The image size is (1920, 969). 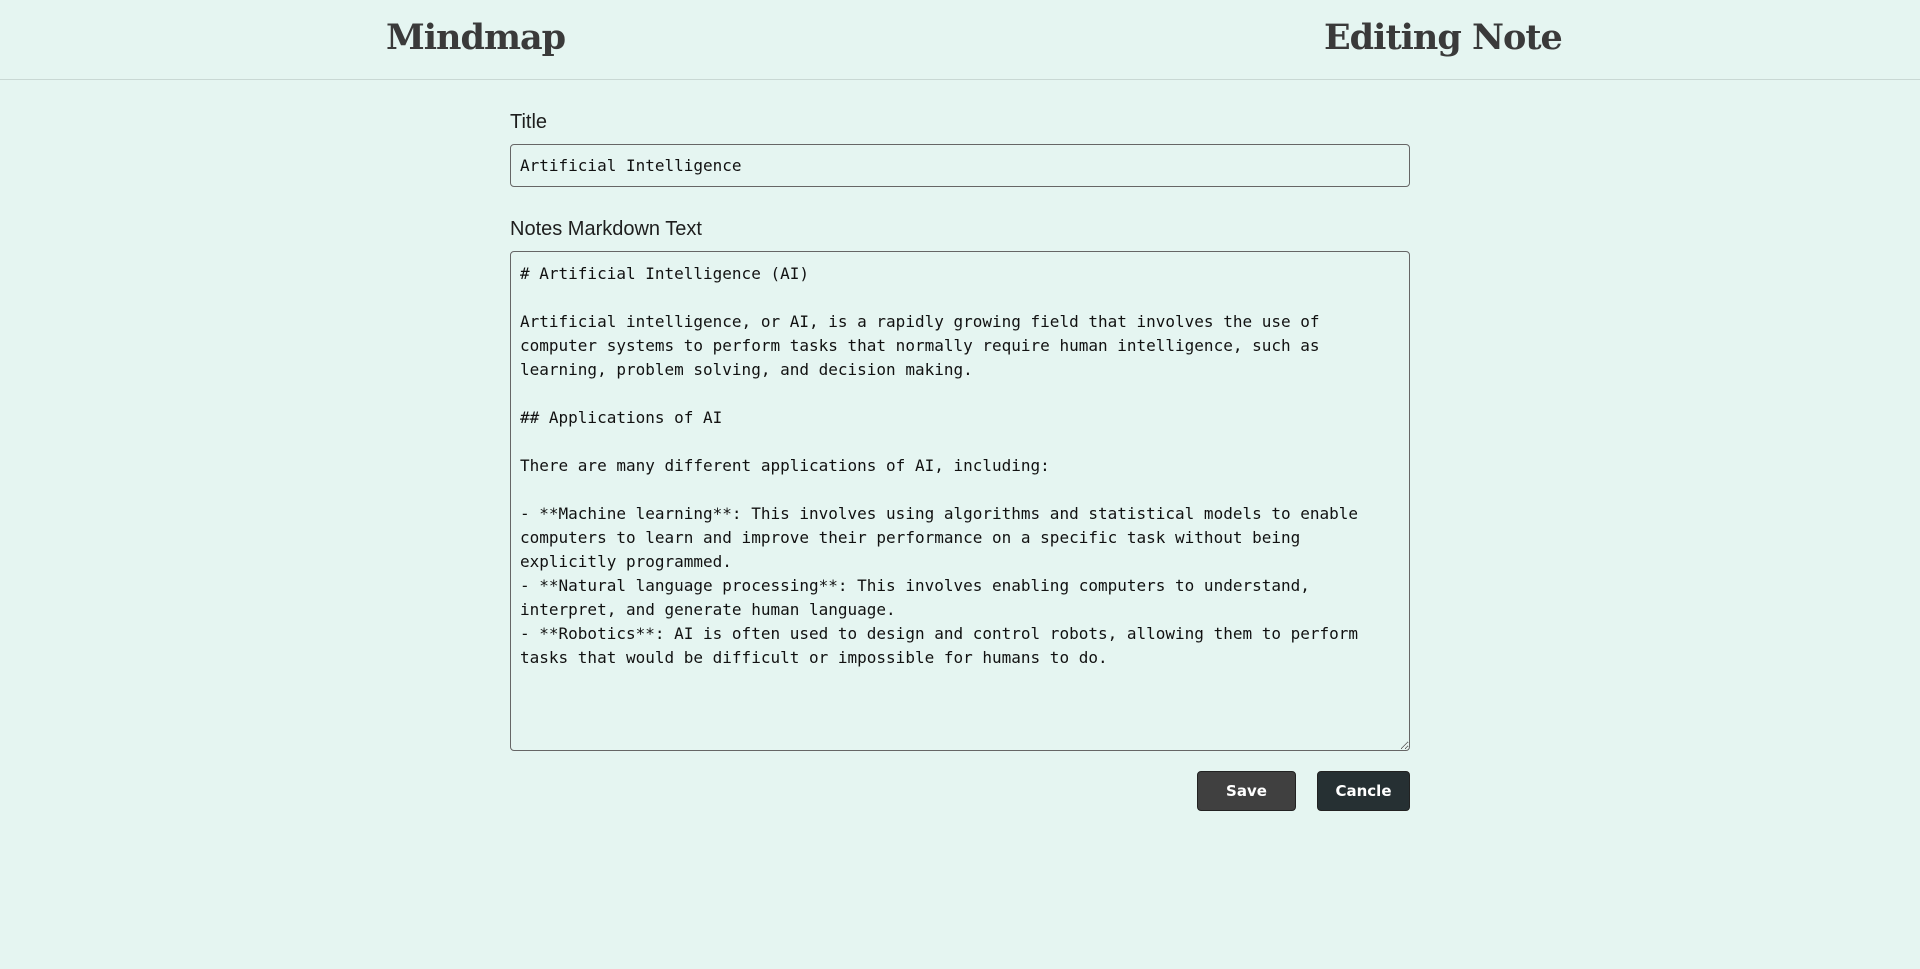 What do you see at coordinates (529, 122) in the screenshot?
I see `title-label: Title` at bounding box center [529, 122].